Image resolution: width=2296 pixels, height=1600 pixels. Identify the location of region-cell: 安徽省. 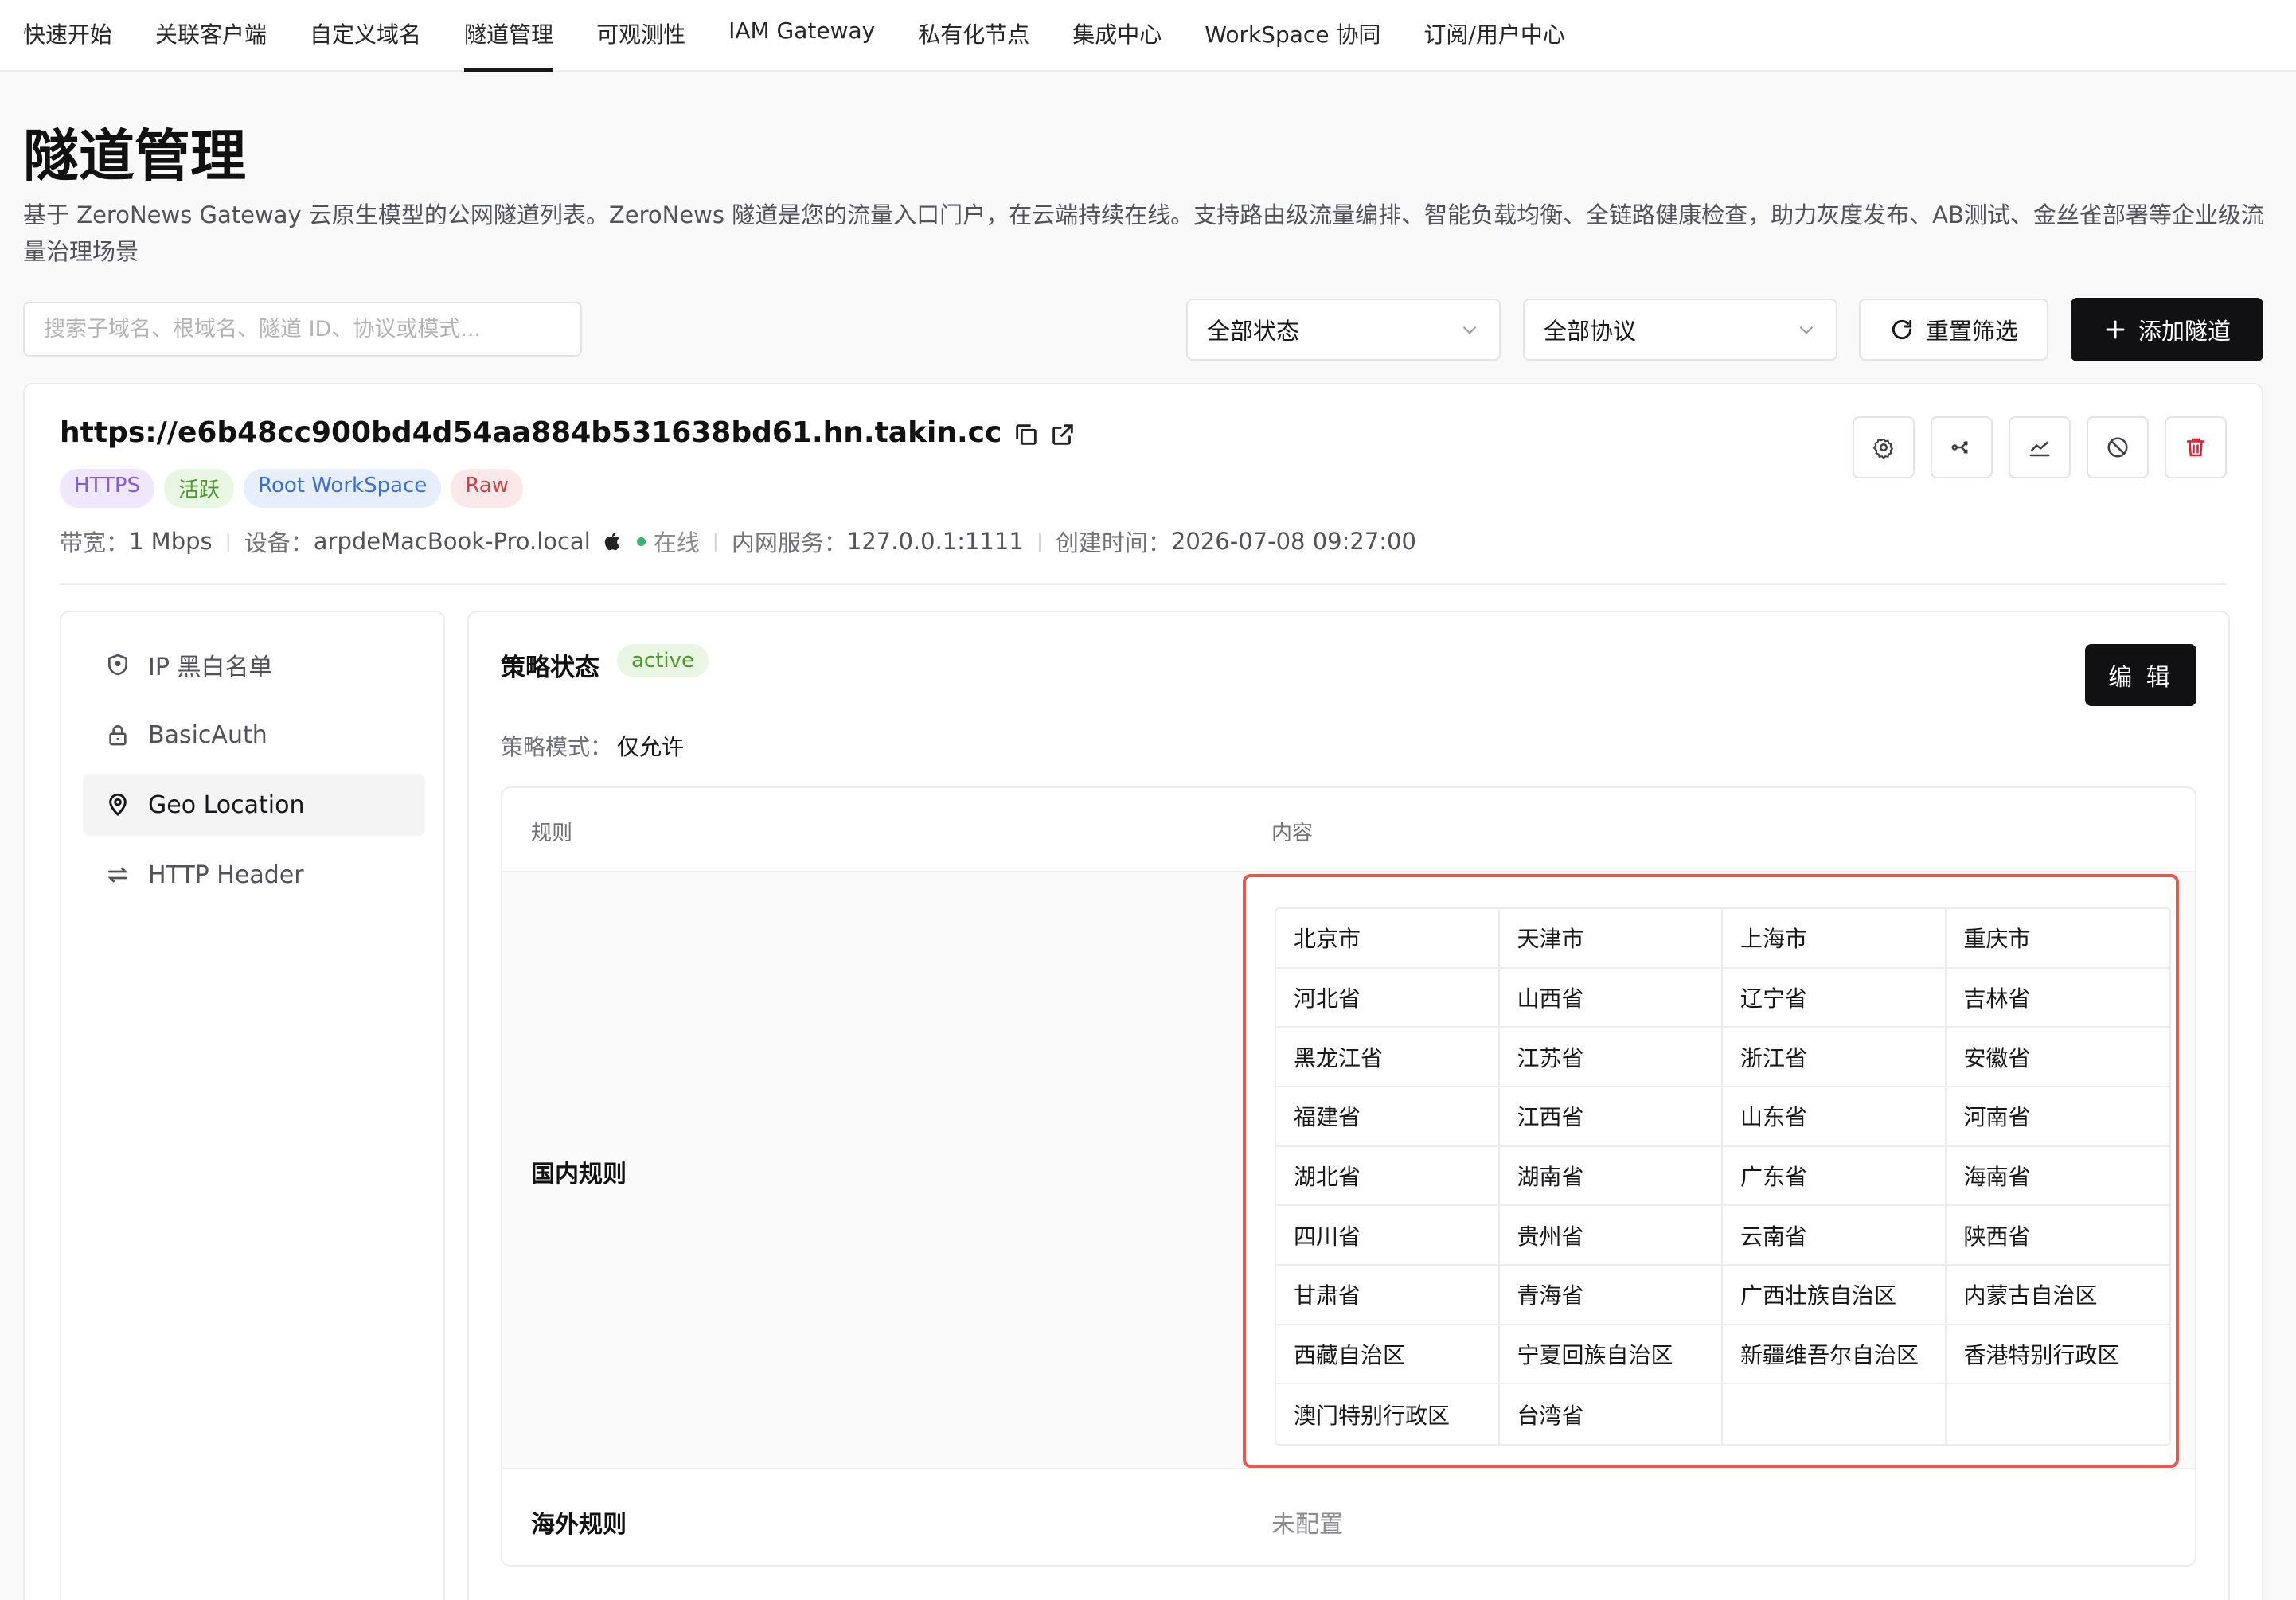
(2057, 1057).